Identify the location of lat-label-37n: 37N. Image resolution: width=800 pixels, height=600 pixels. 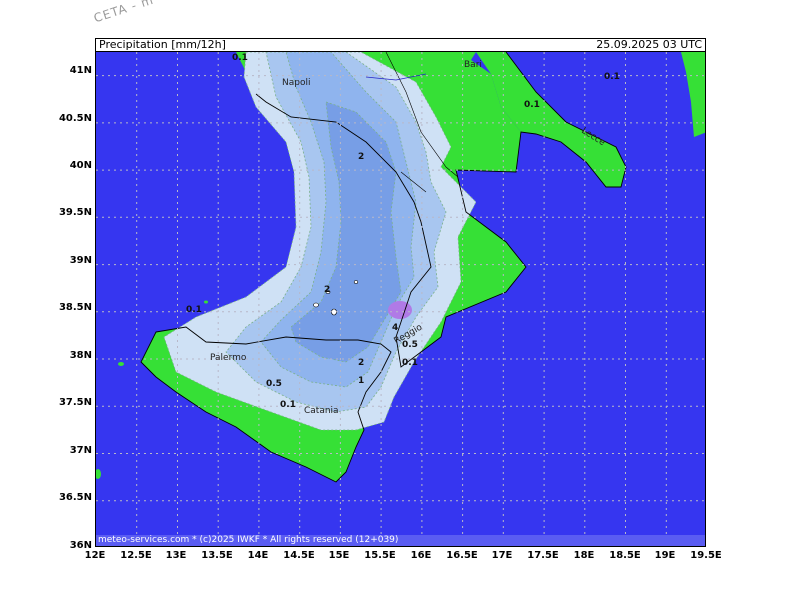
(80, 450).